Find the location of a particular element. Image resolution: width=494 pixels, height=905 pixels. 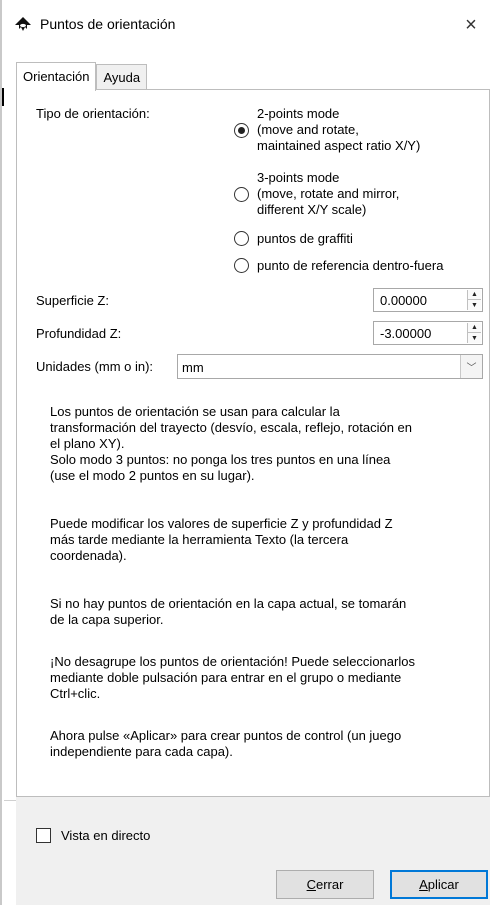

title-bar: Puntos de orientación × is located at coordinates (248, 25).